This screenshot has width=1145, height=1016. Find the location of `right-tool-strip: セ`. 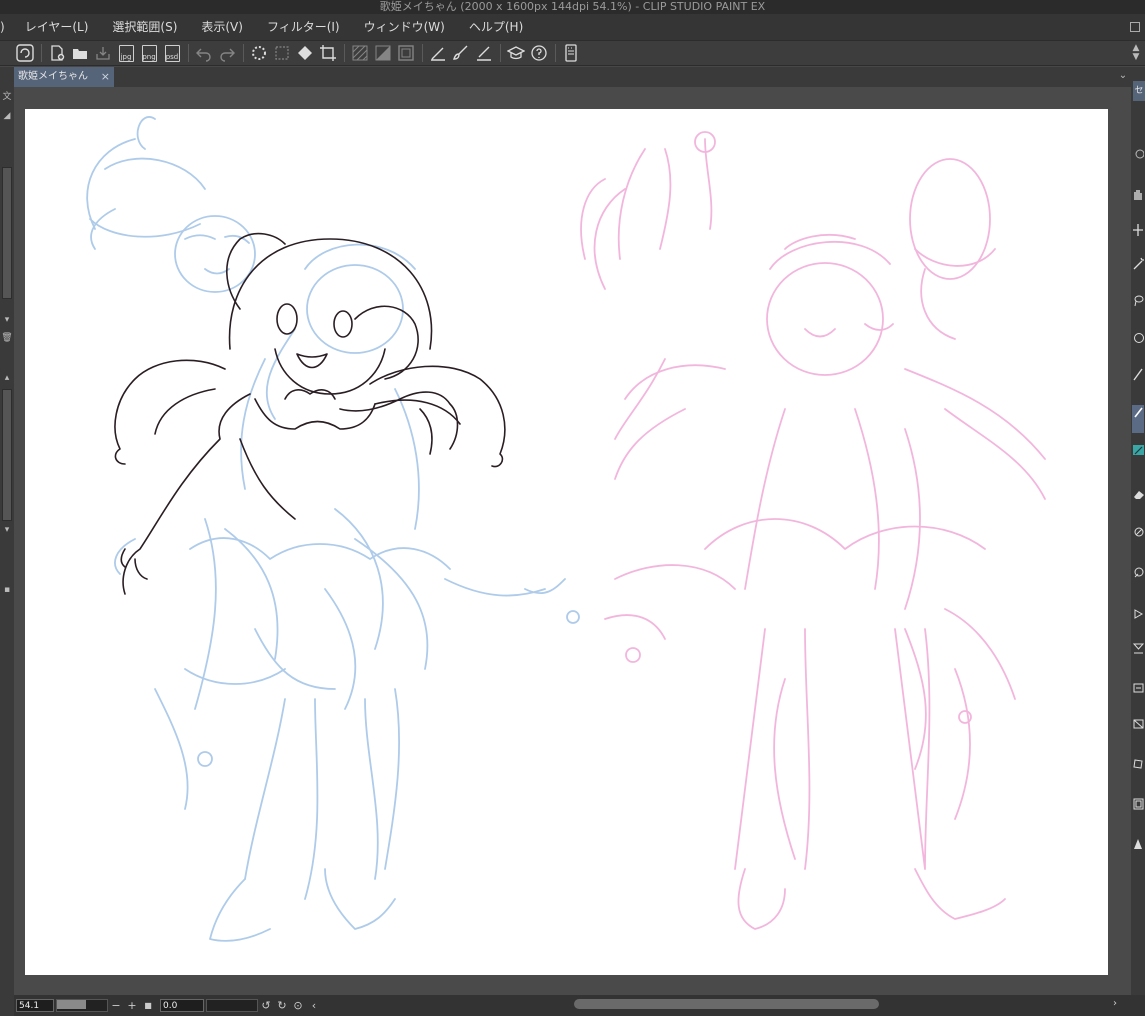

right-tool-strip: セ is located at coordinates (1138, 541).